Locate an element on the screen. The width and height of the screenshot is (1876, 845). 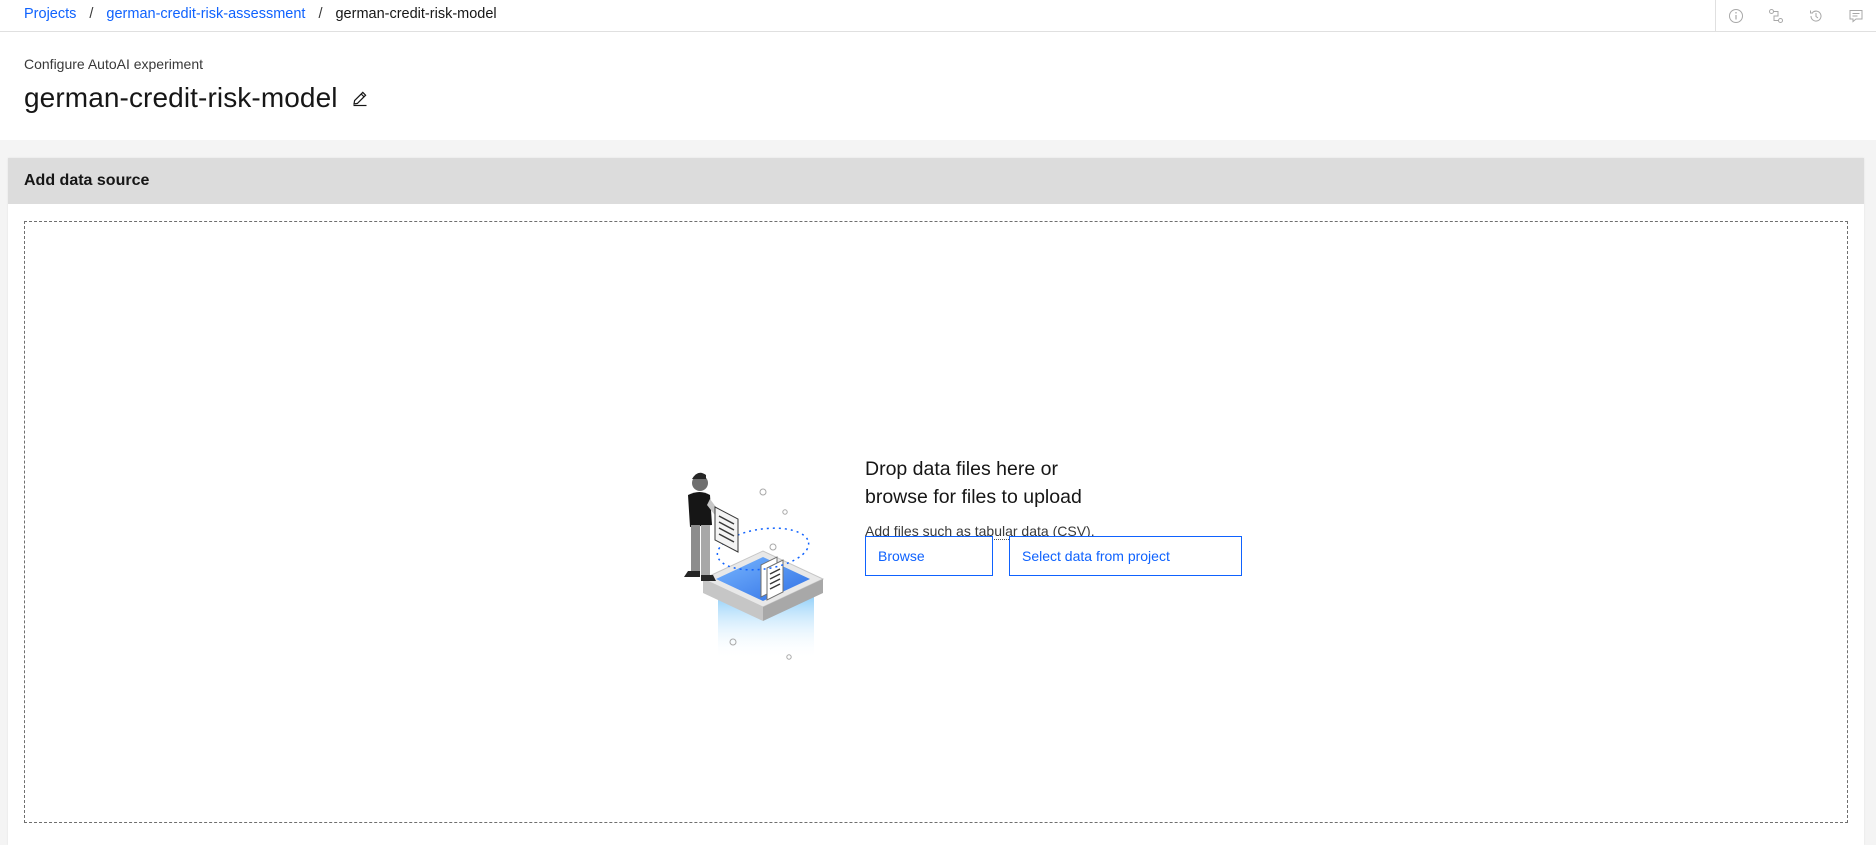
edit-icon is located at coordinates (359, 99).